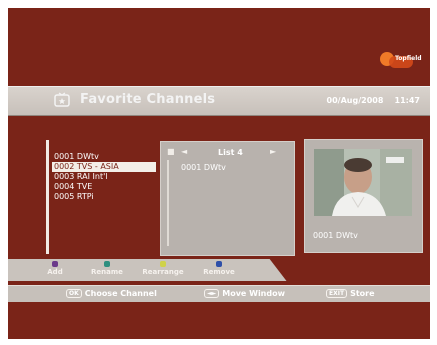 The width and height of the screenshot is (437, 345). Describe the element at coordinates (407, 100) in the screenshot. I see `time-text: 11:47` at that location.